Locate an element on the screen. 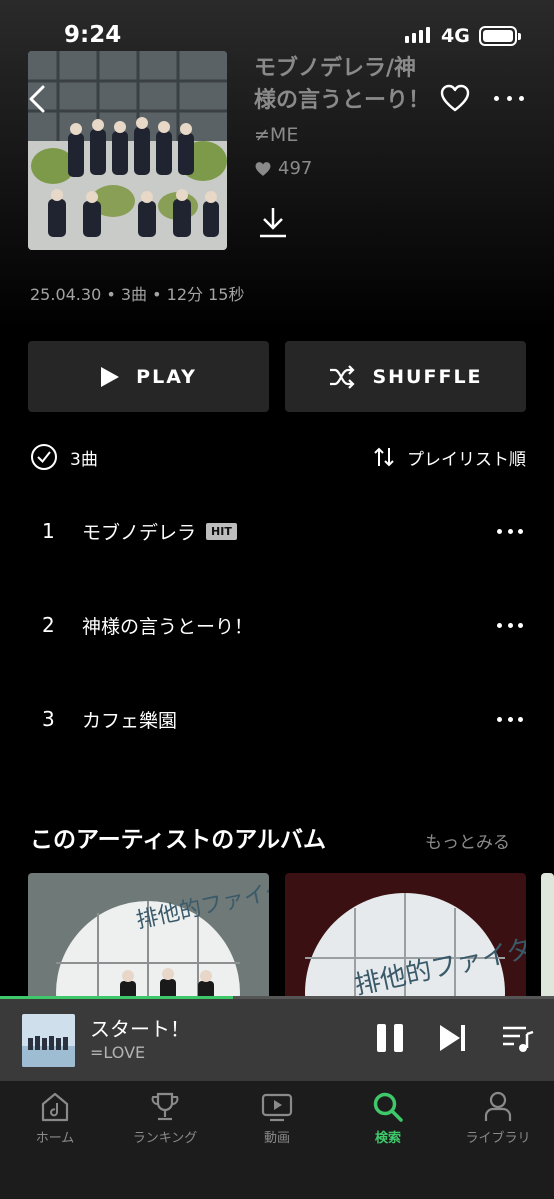 This screenshot has height=1199, width=554. download-icon is located at coordinates (273, 223).